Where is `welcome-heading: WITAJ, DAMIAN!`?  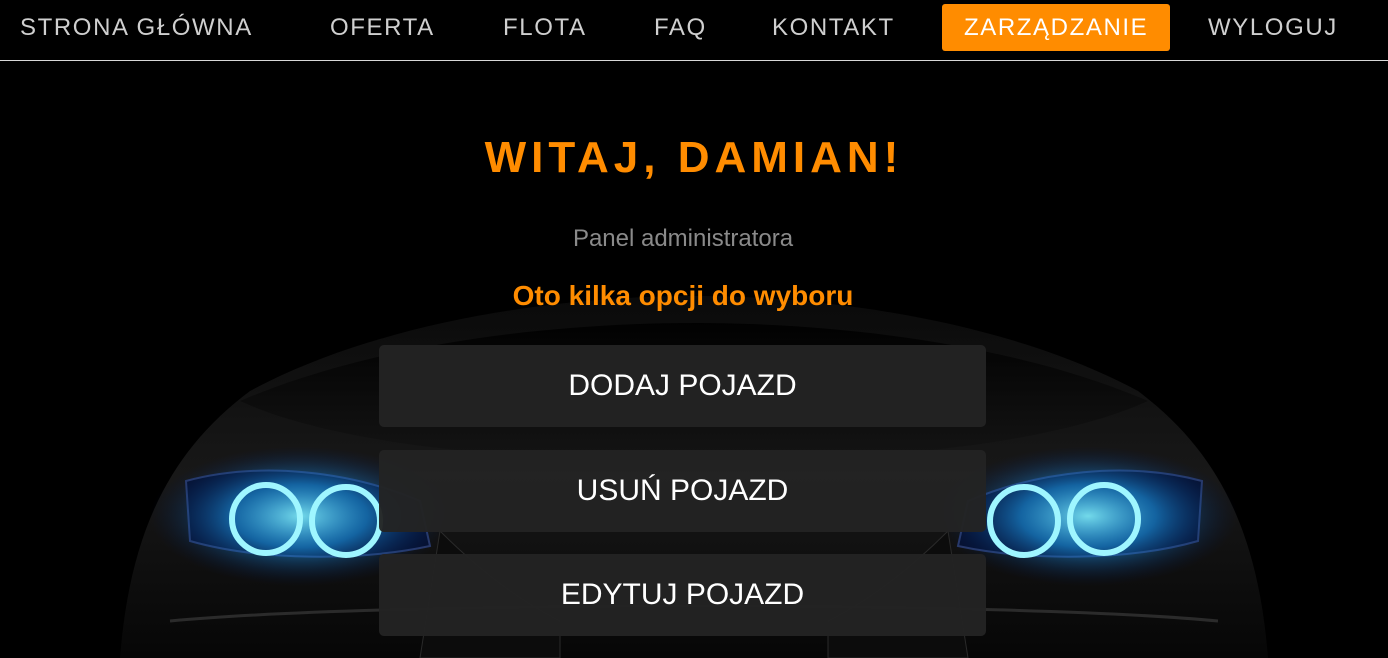
welcome-heading: WITAJ, DAMIAN! is located at coordinates (694, 157).